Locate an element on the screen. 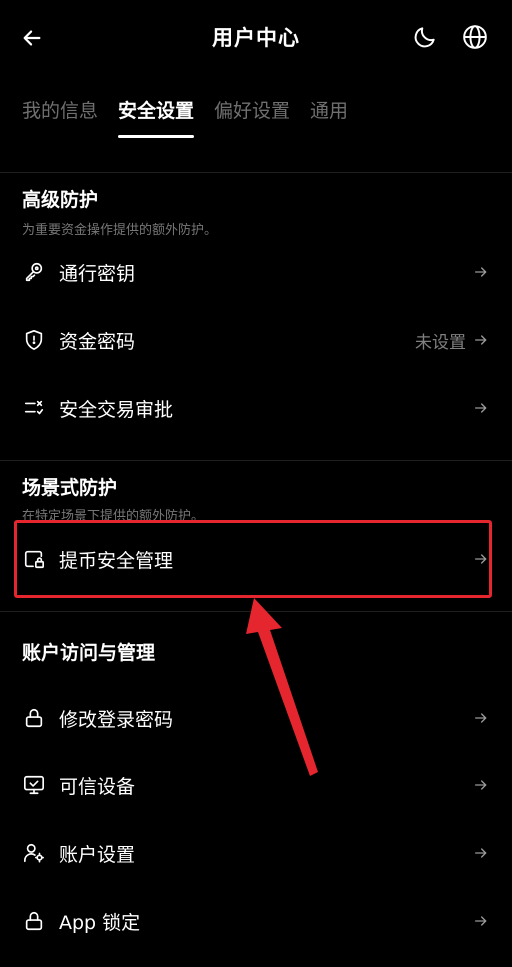 The image size is (512, 967). row-passkey: 通行密钥 is located at coordinates (256, 272).